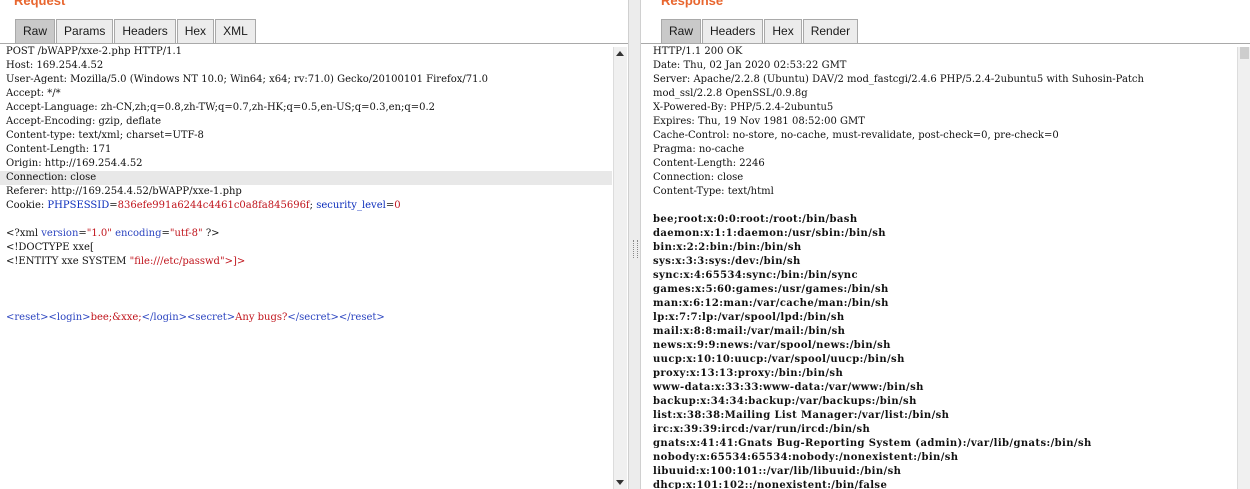 The height and width of the screenshot is (489, 1250). What do you see at coordinates (709, 163) in the screenshot?
I see `response-header-line: Content-Length: 2246` at bounding box center [709, 163].